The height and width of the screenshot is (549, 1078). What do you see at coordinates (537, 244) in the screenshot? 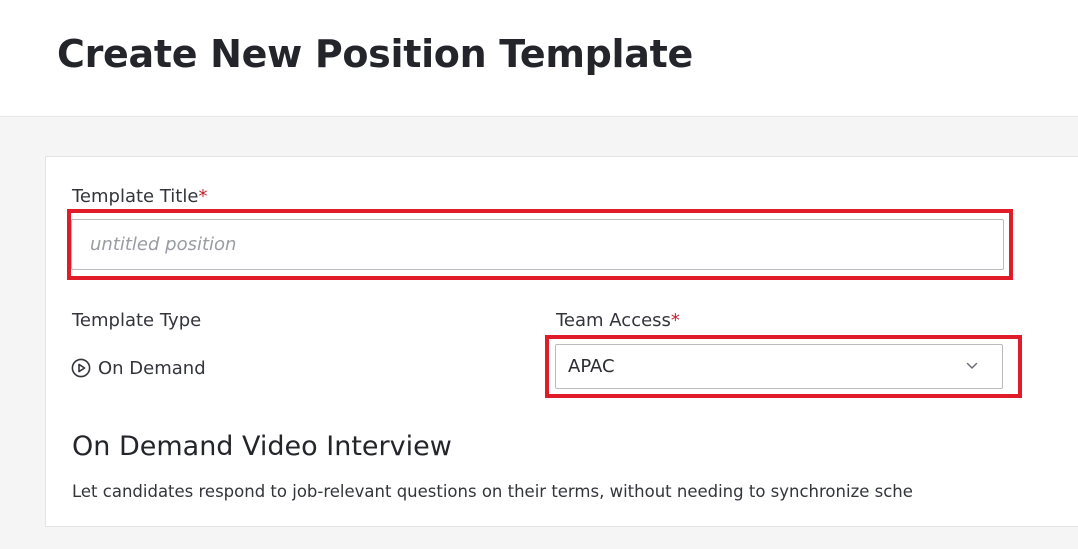
I see `template-title-input` at bounding box center [537, 244].